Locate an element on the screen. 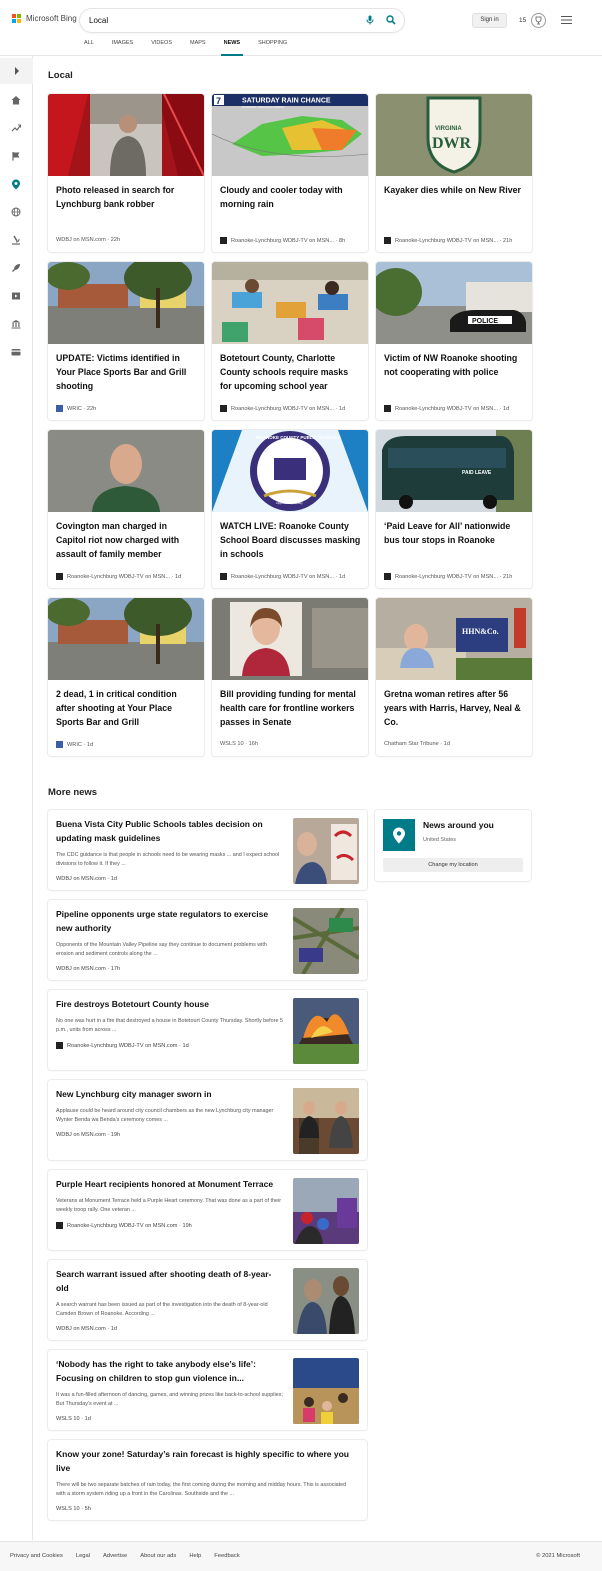  tab-all: ALL is located at coordinates (89, 48).